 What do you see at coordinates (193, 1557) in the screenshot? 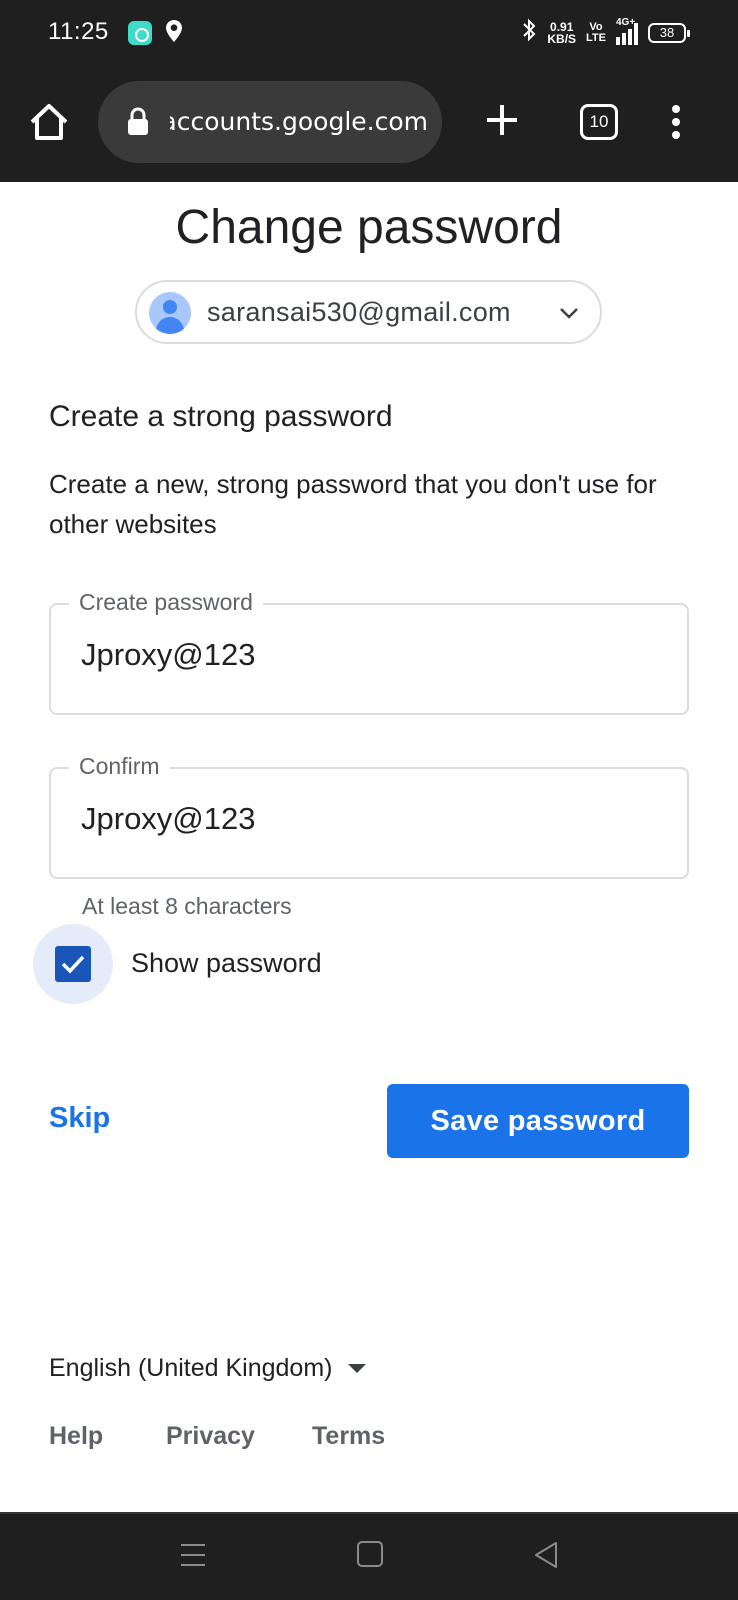
I see `recents-icon` at bounding box center [193, 1557].